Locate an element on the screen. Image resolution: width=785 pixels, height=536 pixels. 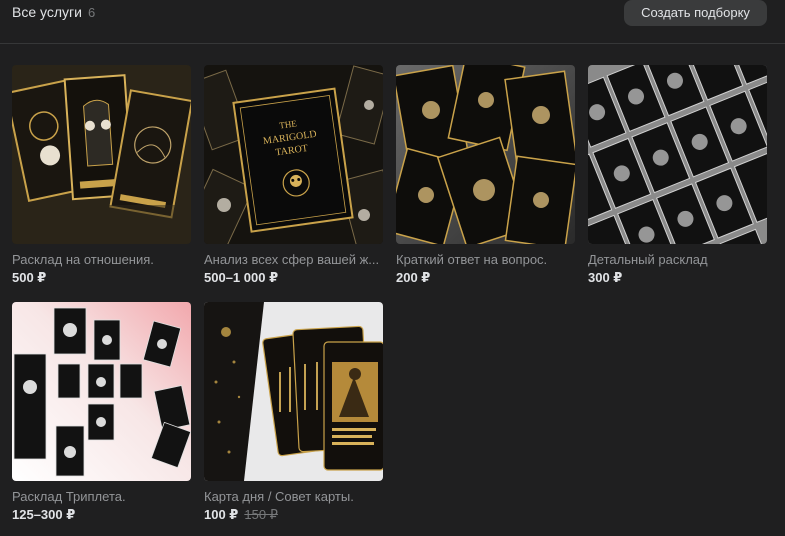
section-title-text: Все услуги is located at coordinates (47, 12).